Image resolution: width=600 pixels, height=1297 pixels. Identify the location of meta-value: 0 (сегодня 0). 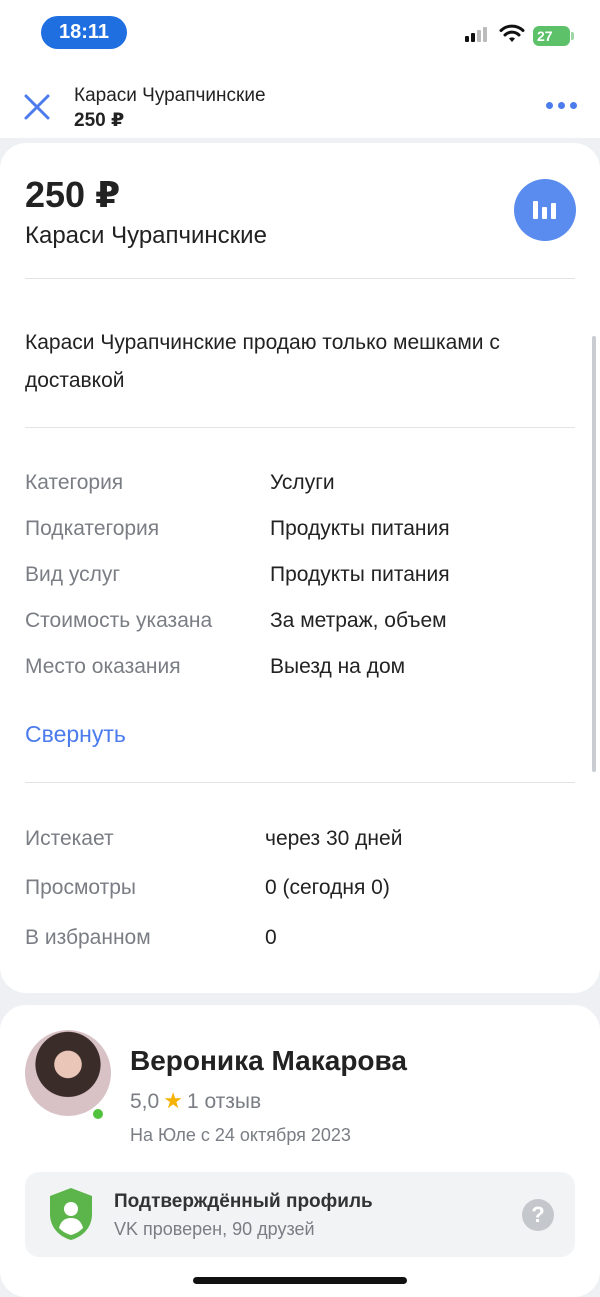
(327, 887).